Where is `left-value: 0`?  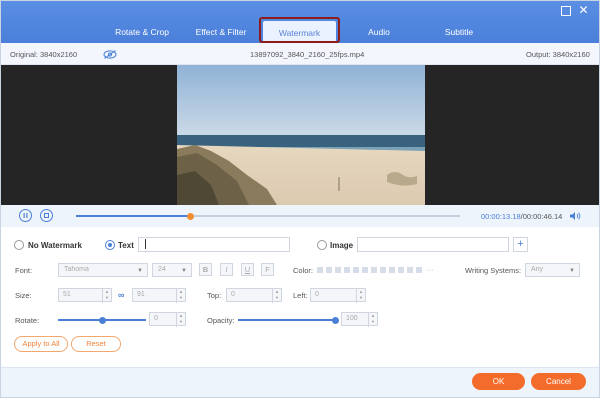 left-value: 0 is located at coordinates (317, 294).